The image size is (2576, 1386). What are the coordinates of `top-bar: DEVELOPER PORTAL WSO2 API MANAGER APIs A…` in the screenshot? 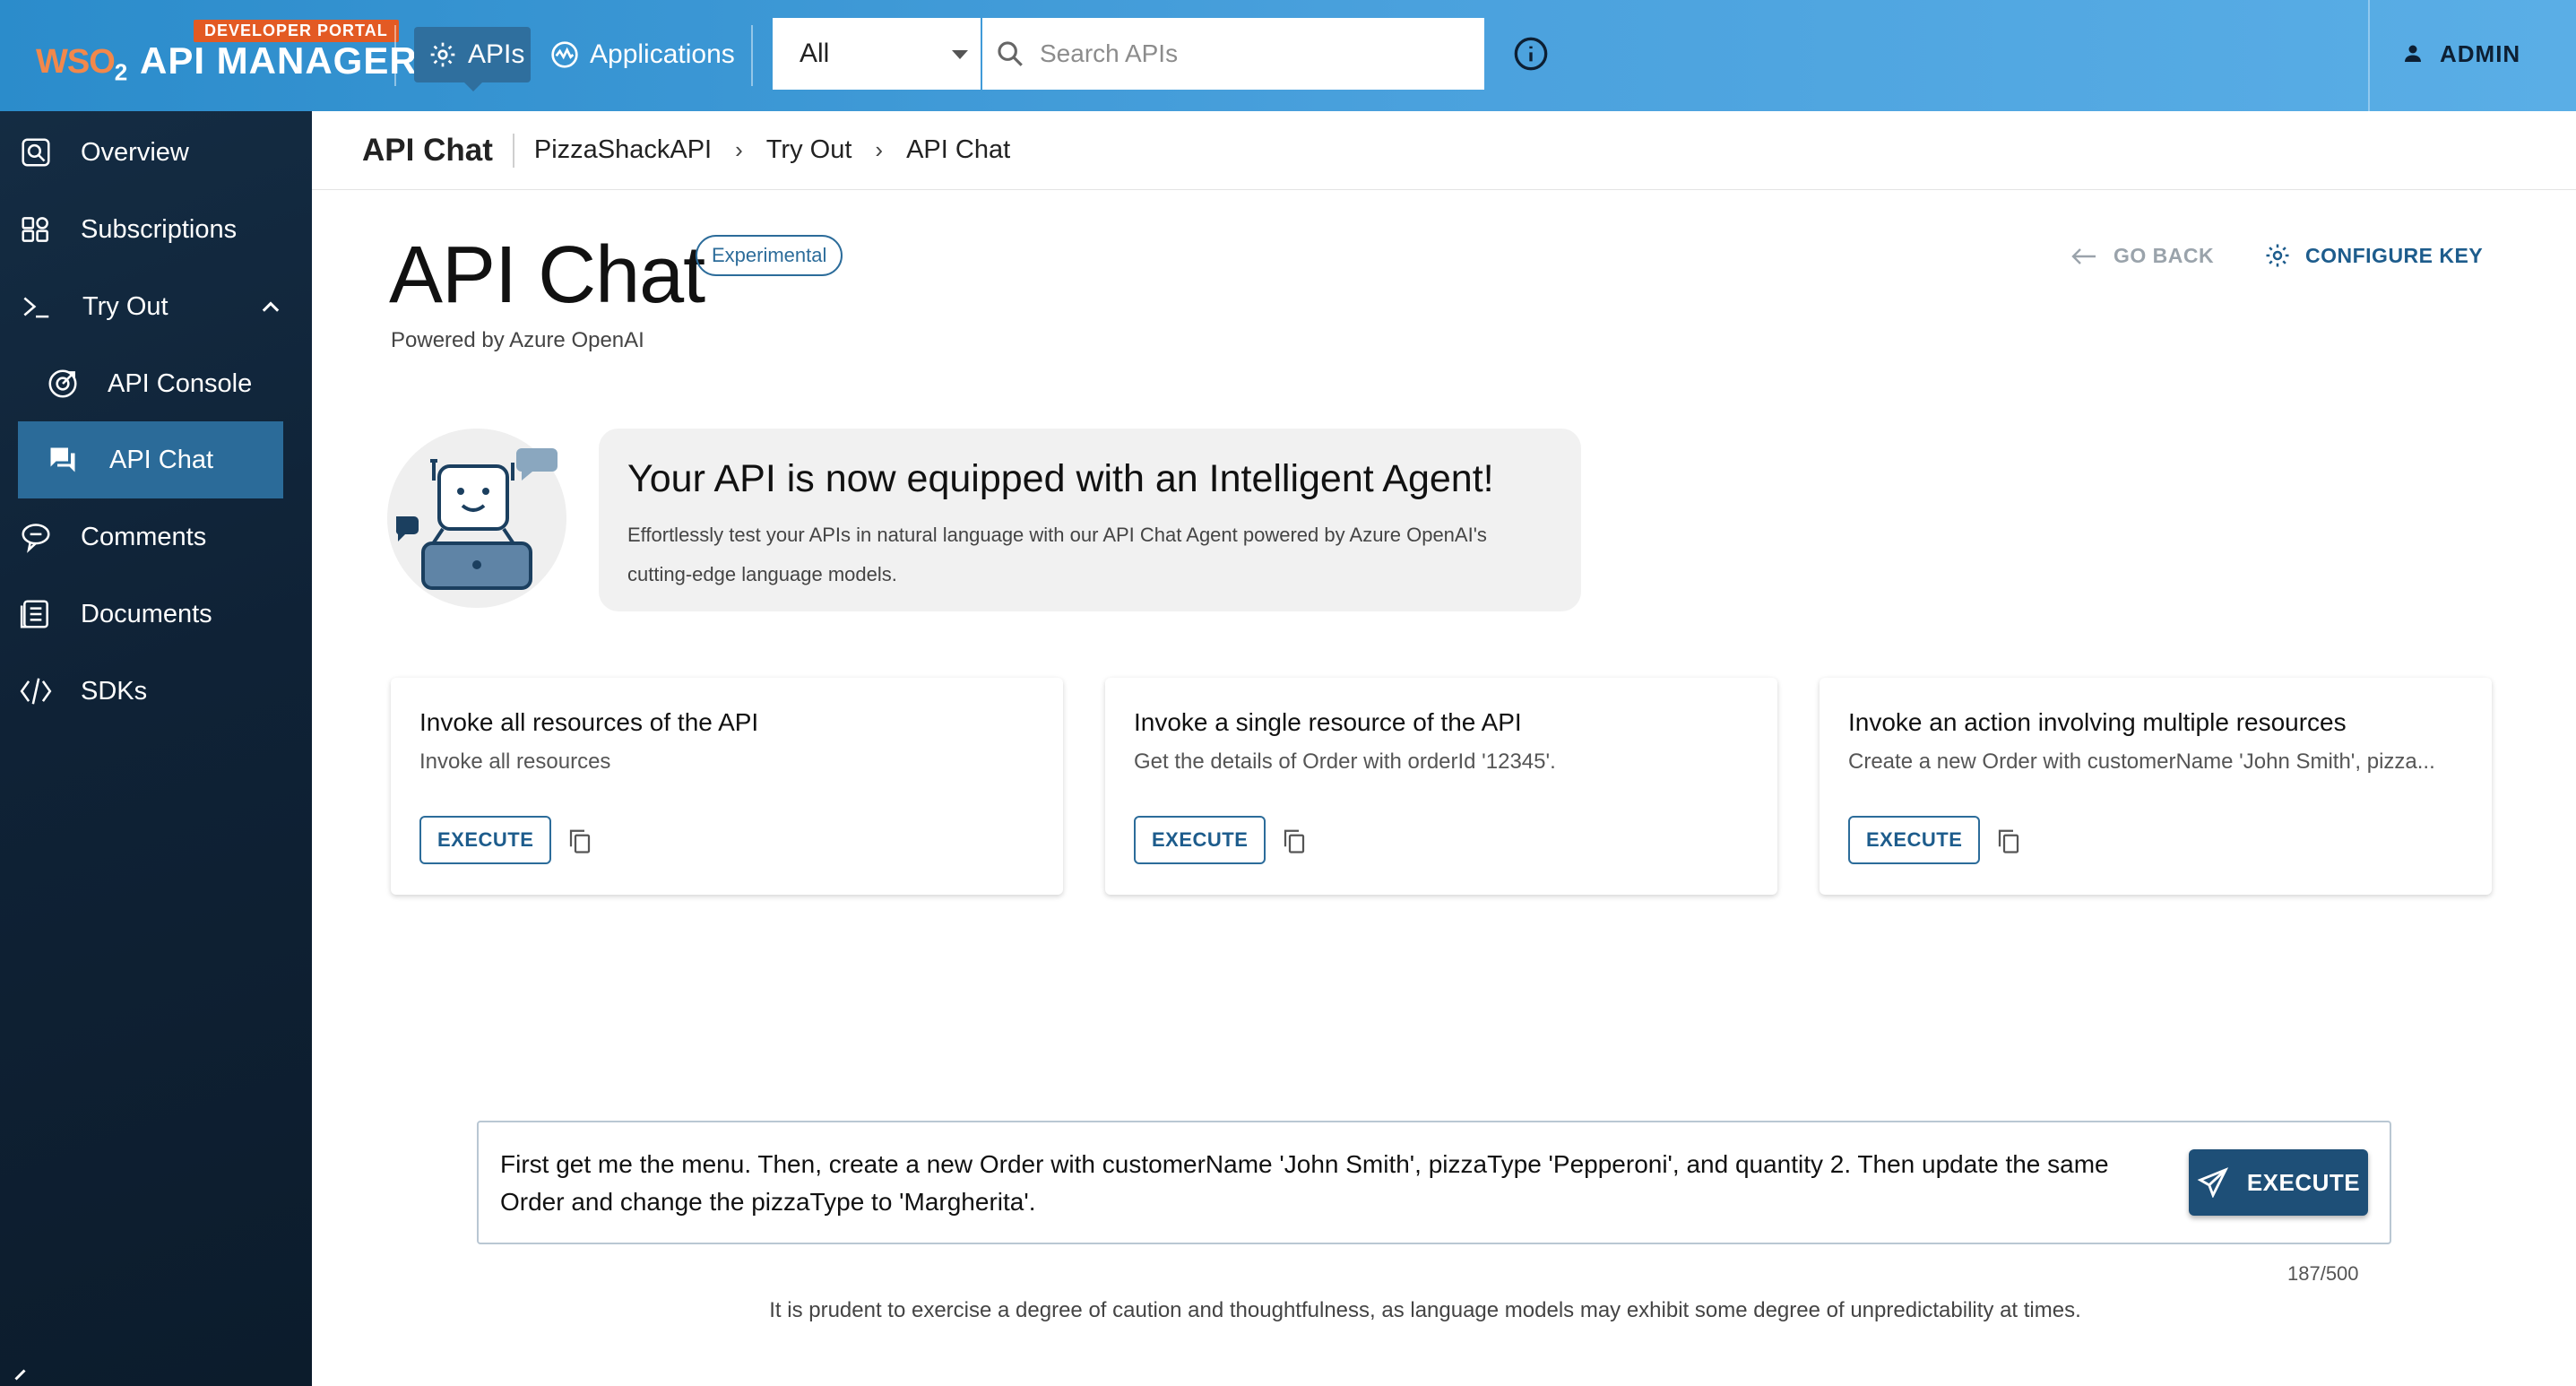 It's located at (1288, 55).